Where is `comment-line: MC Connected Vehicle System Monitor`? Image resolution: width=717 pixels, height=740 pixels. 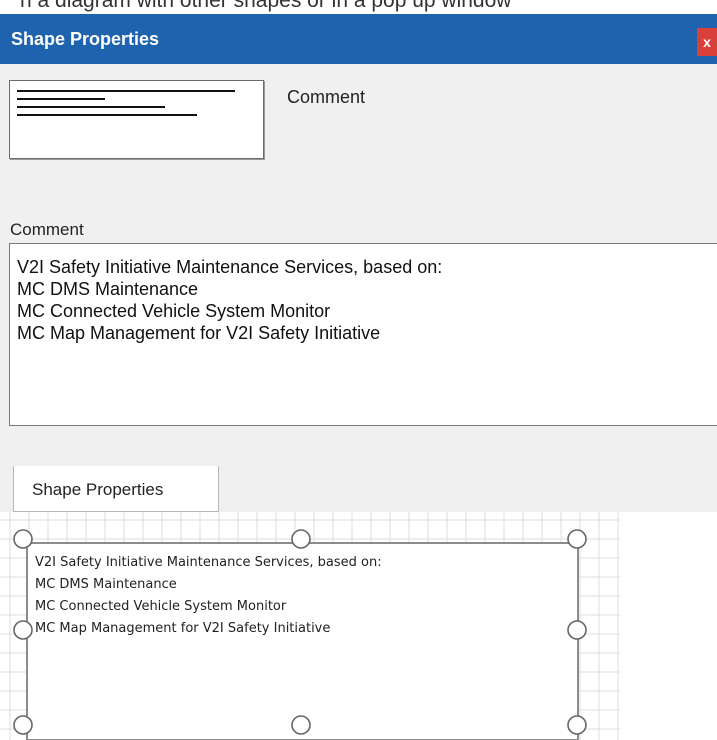 comment-line: MC Connected Vehicle System Monitor is located at coordinates (174, 311).